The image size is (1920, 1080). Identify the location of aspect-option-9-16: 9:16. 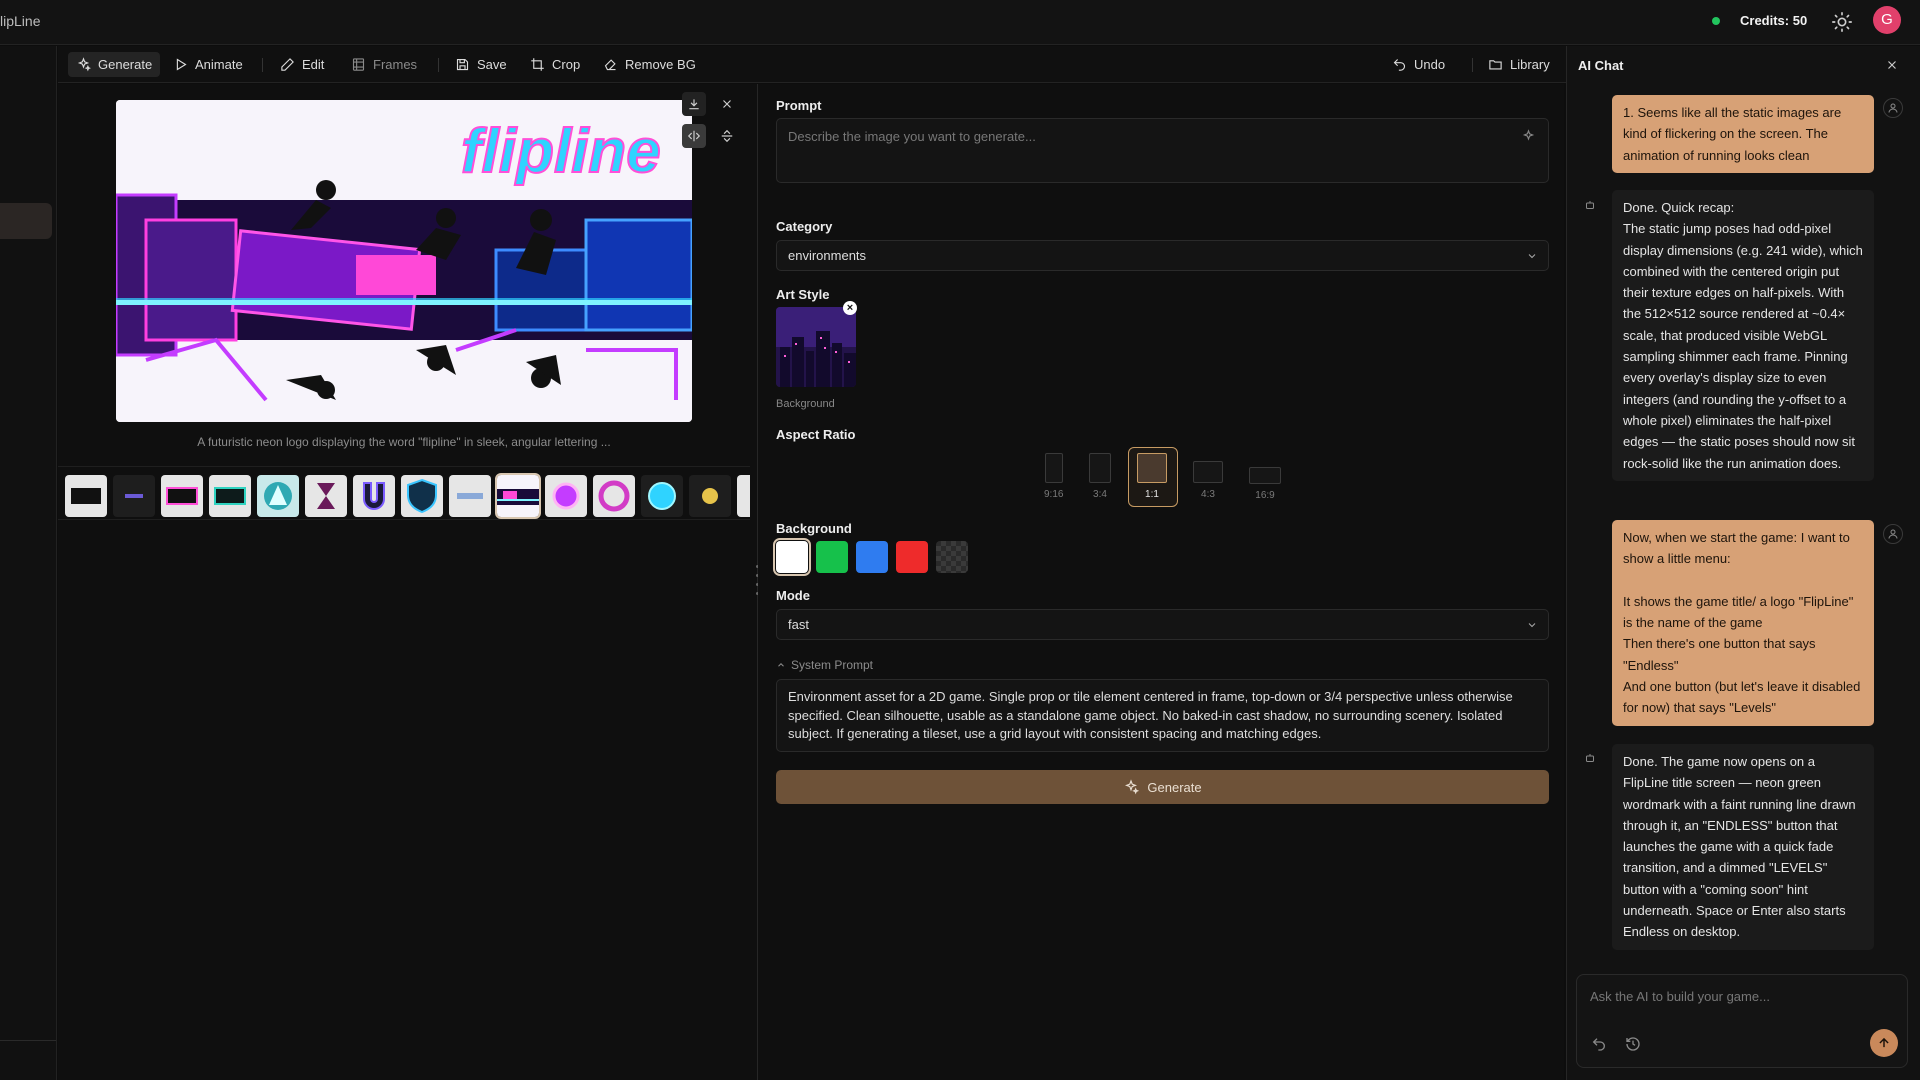
(1053, 476).